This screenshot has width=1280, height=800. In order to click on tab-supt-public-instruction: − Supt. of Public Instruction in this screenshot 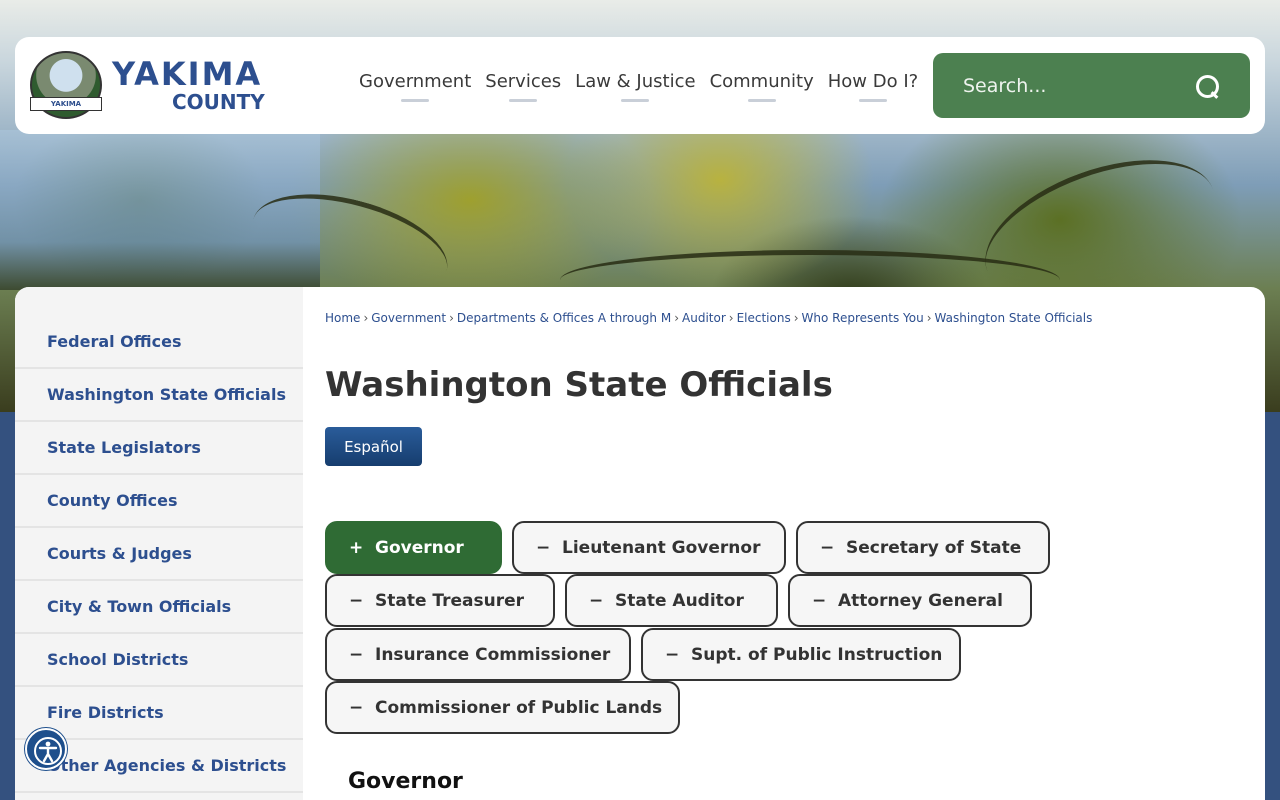, I will do `click(801, 654)`.